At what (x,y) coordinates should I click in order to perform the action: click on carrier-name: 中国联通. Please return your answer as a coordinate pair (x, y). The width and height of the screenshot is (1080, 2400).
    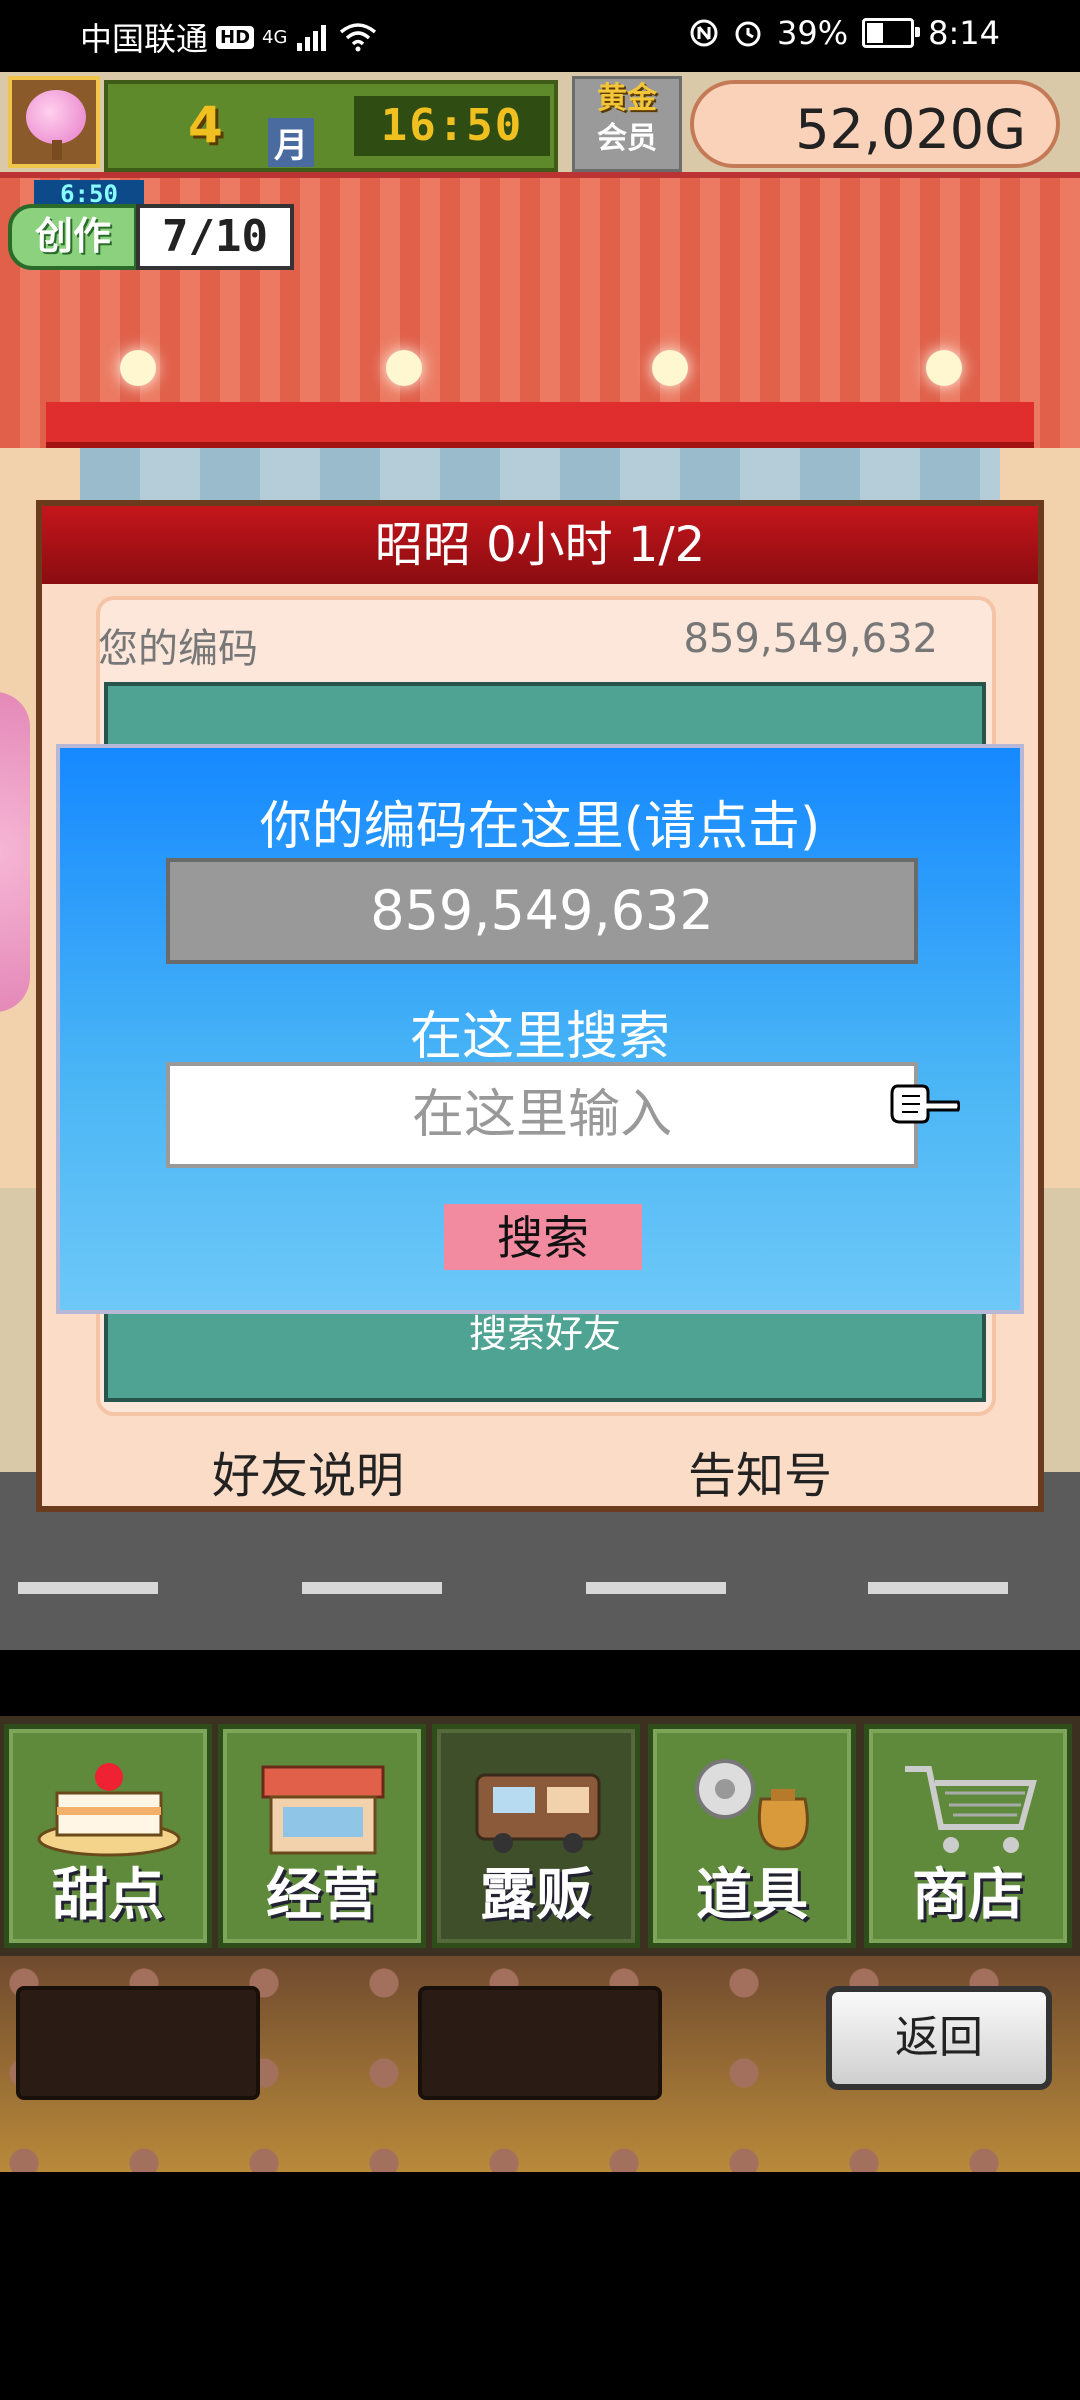
    Looking at the image, I should click on (144, 39).